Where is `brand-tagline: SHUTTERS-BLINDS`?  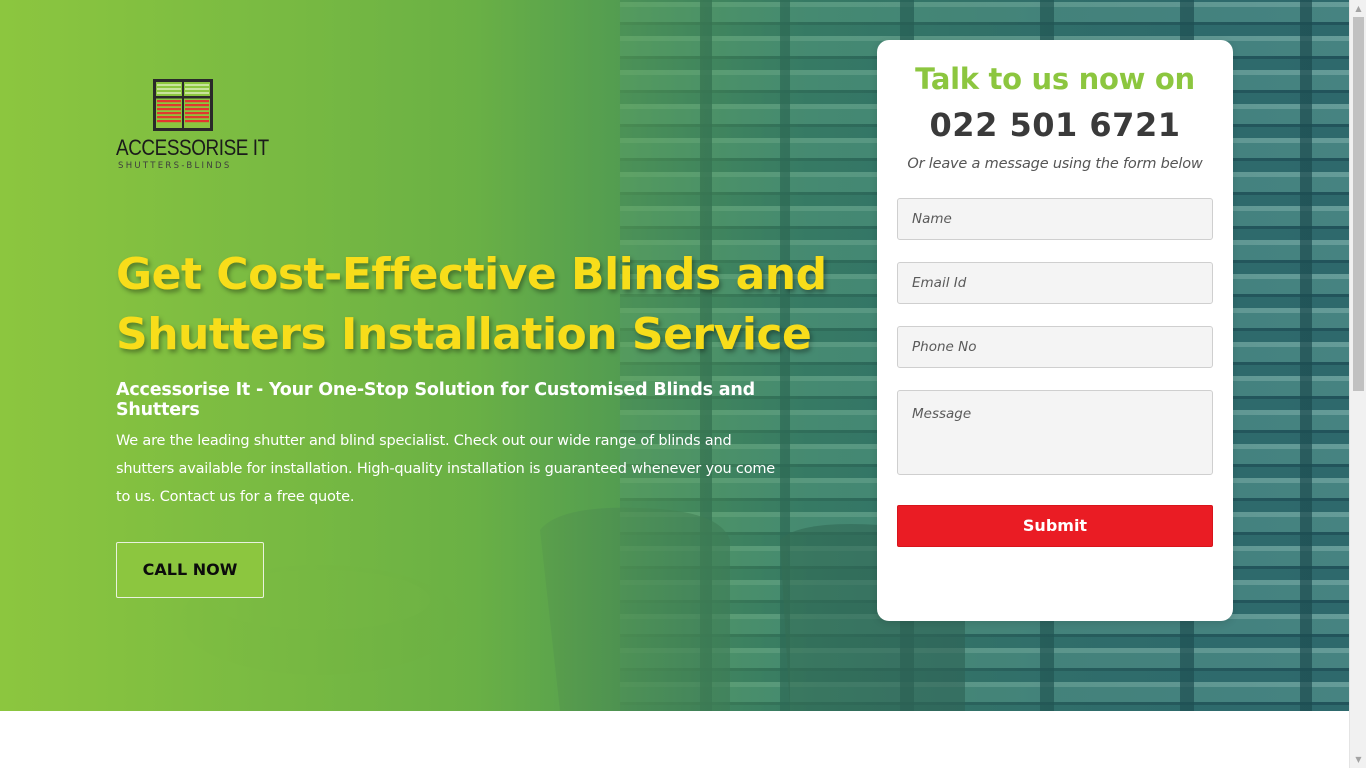 brand-tagline: SHUTTERS-BLINDS is located at coordinates (175, 166).